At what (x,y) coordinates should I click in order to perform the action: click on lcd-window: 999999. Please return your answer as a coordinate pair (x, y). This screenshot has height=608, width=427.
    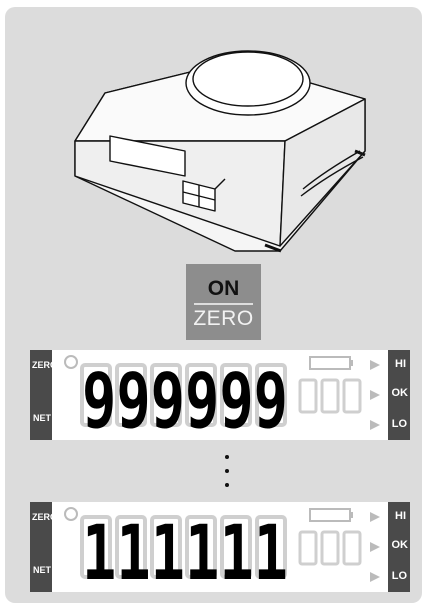
    Looking at the image, I should click on (220, 397).